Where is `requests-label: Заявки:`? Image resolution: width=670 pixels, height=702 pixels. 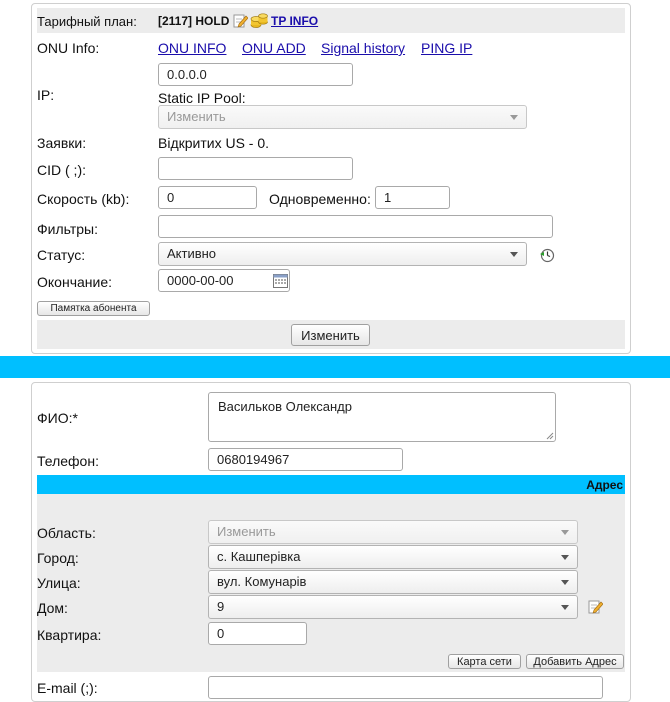
requests-label: Заявки: is located at coordinates (62, 143).